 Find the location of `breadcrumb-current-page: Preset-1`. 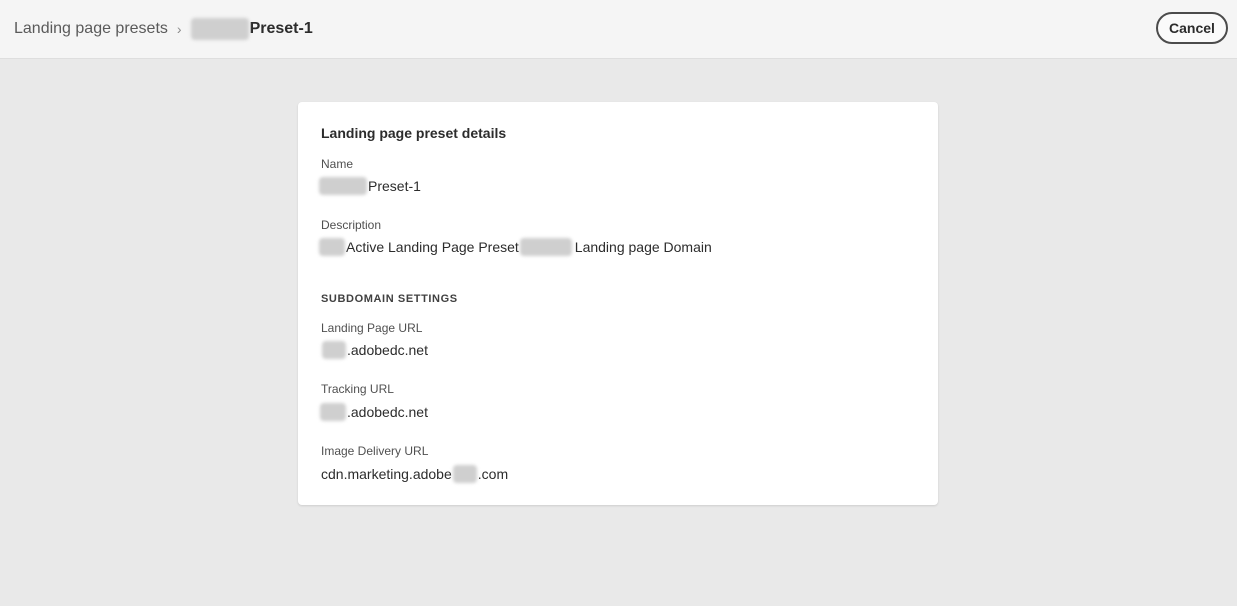

breadcrumb-current-page: Preset-1 is located at coordinates (281, 28).